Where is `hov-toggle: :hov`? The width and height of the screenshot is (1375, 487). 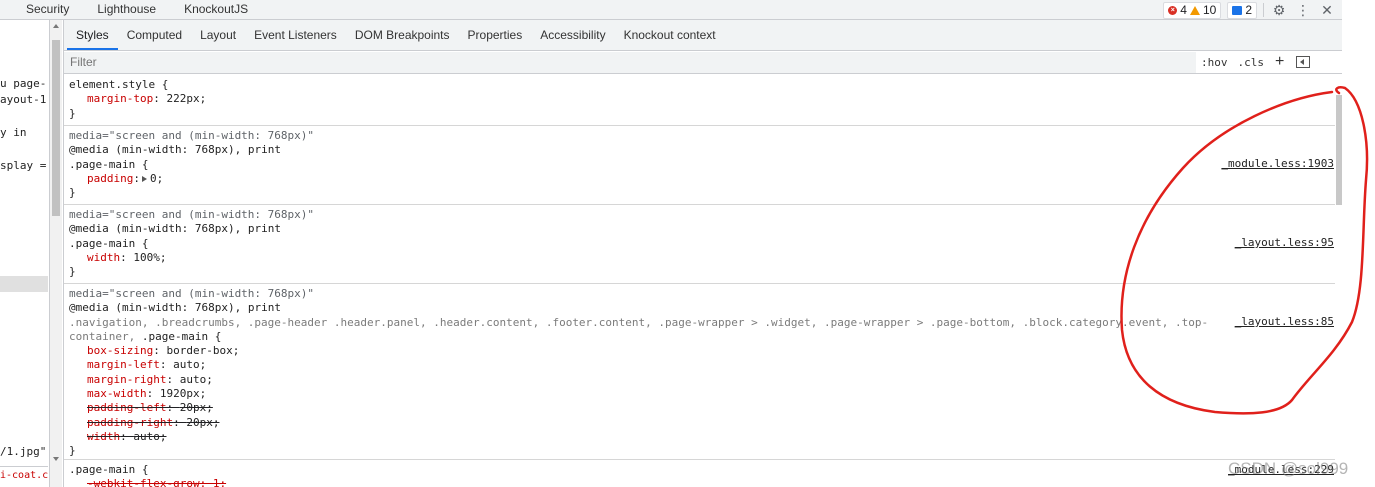 hov-toggle: :hov is located at coordinates (1214, 62).